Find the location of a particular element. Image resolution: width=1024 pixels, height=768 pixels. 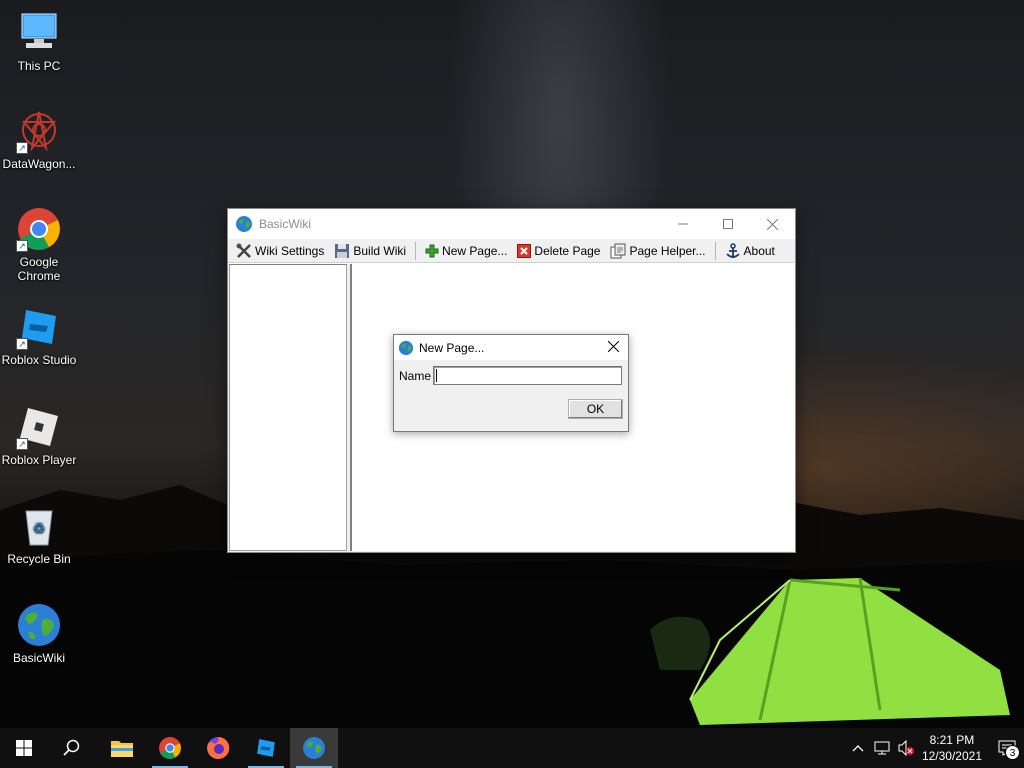

file-explorer-icon is located at coordinates (122, 749).